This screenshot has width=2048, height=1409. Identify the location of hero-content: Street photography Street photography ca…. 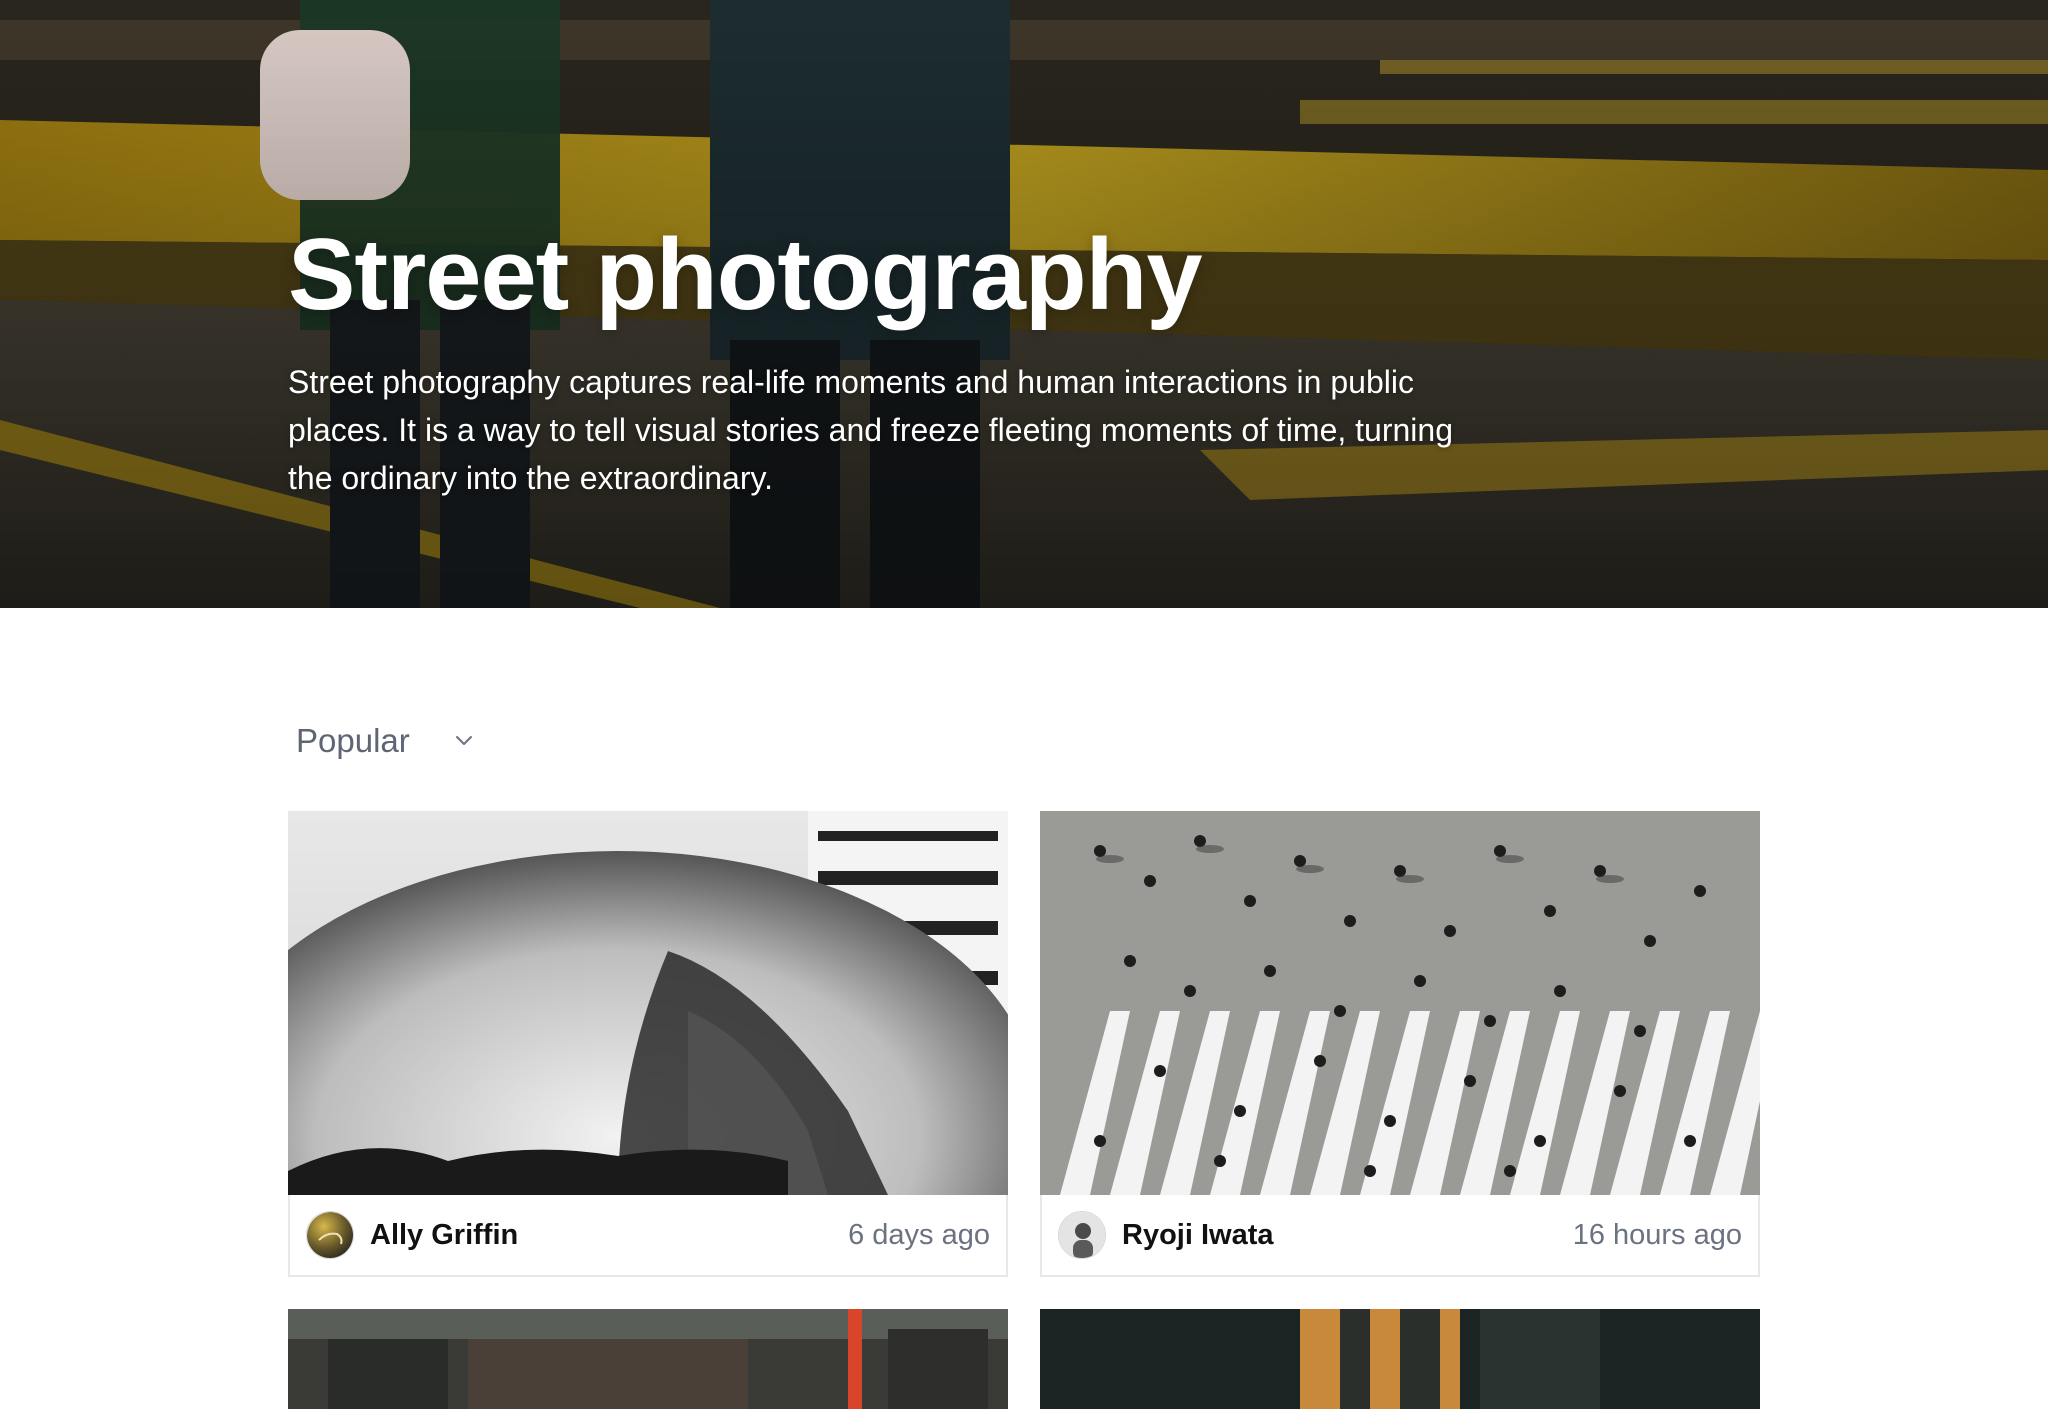
(878, 362).